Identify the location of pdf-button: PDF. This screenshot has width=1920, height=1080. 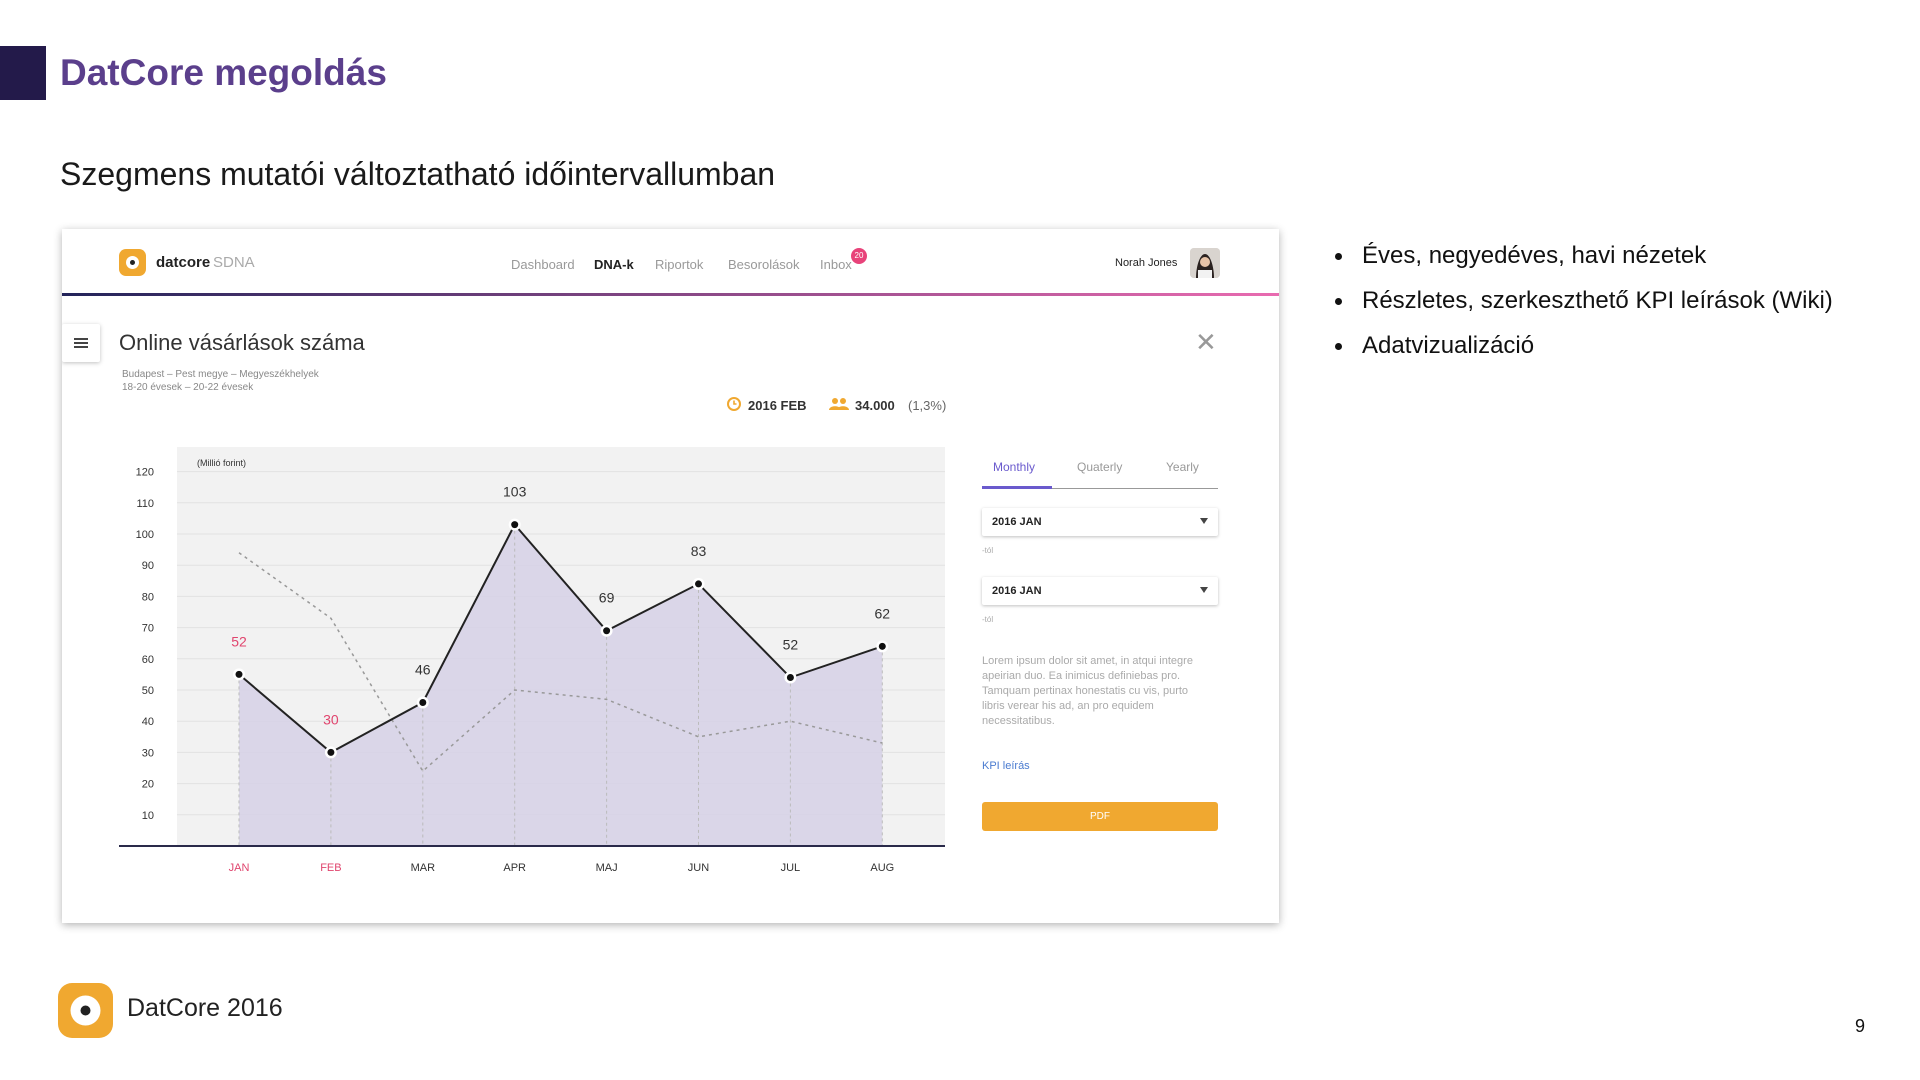
(1100, 816).